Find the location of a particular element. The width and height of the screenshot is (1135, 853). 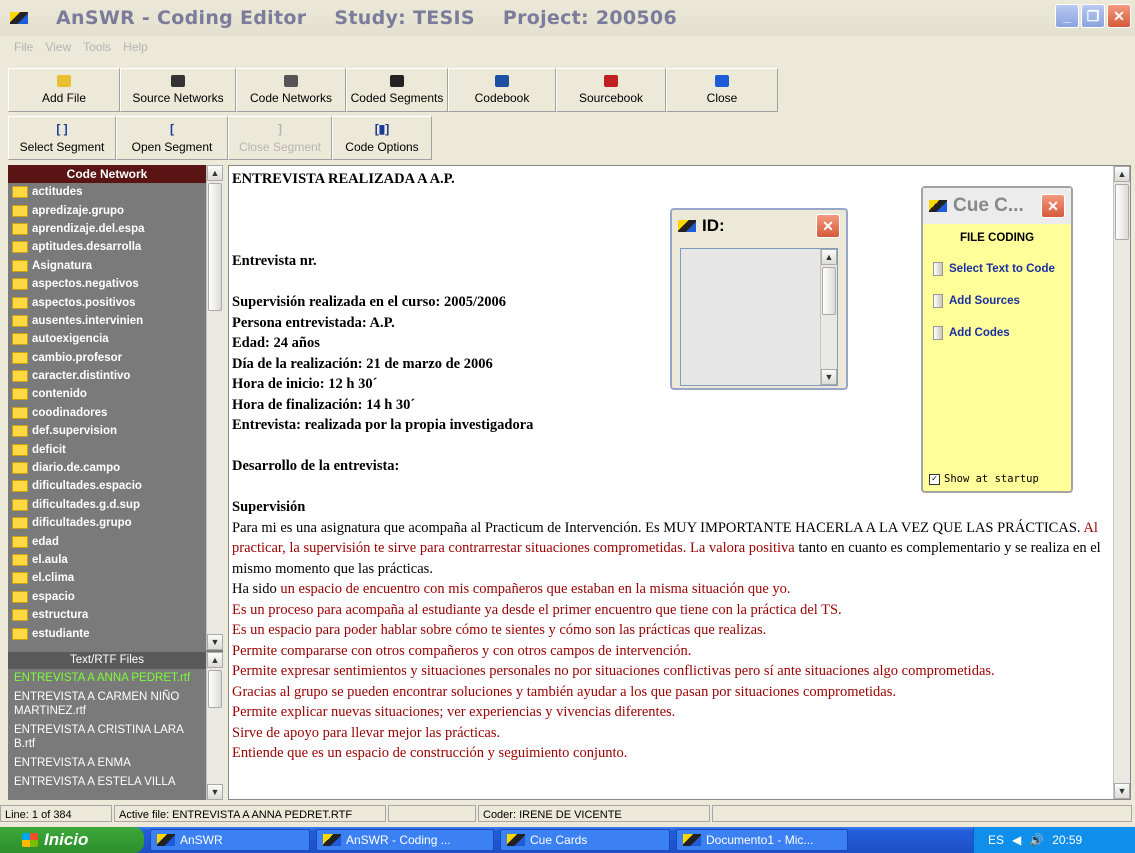

code-network-item: el.clima is located at coordinates (107, 578).